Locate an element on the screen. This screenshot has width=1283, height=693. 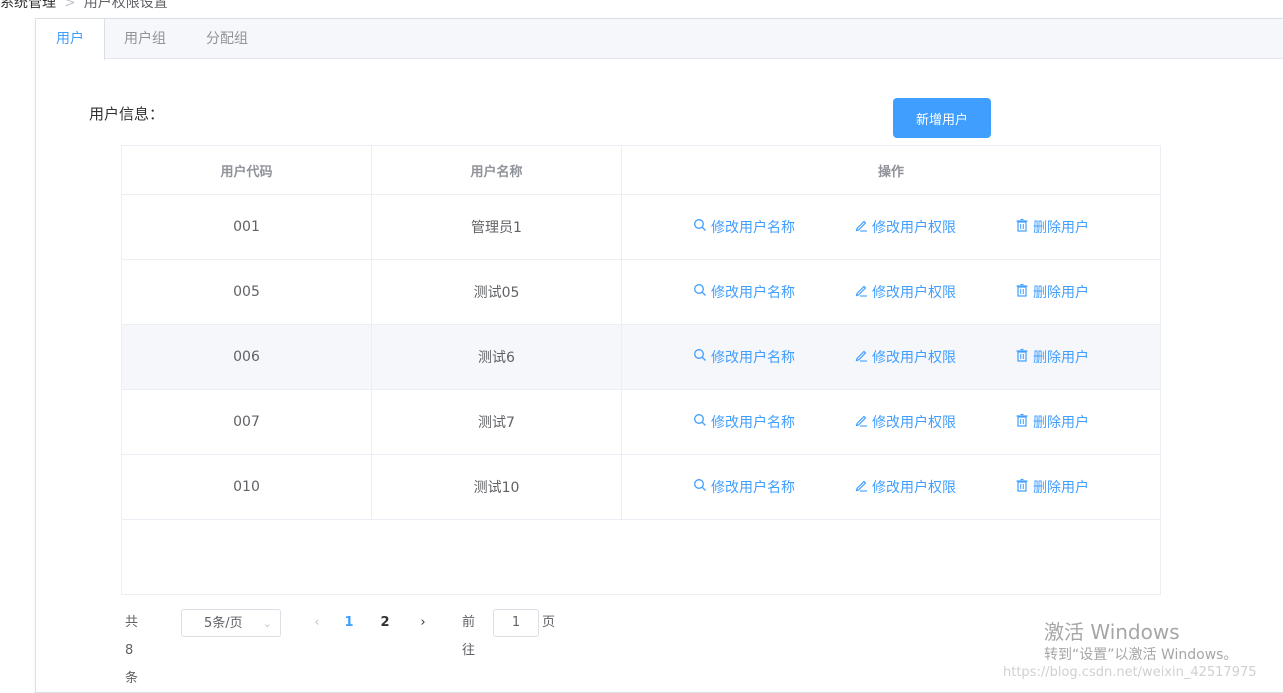
table-row: 006 测试6 修改用户名称 修改用户权限 删除用户 is located at coordinates (641, 357).